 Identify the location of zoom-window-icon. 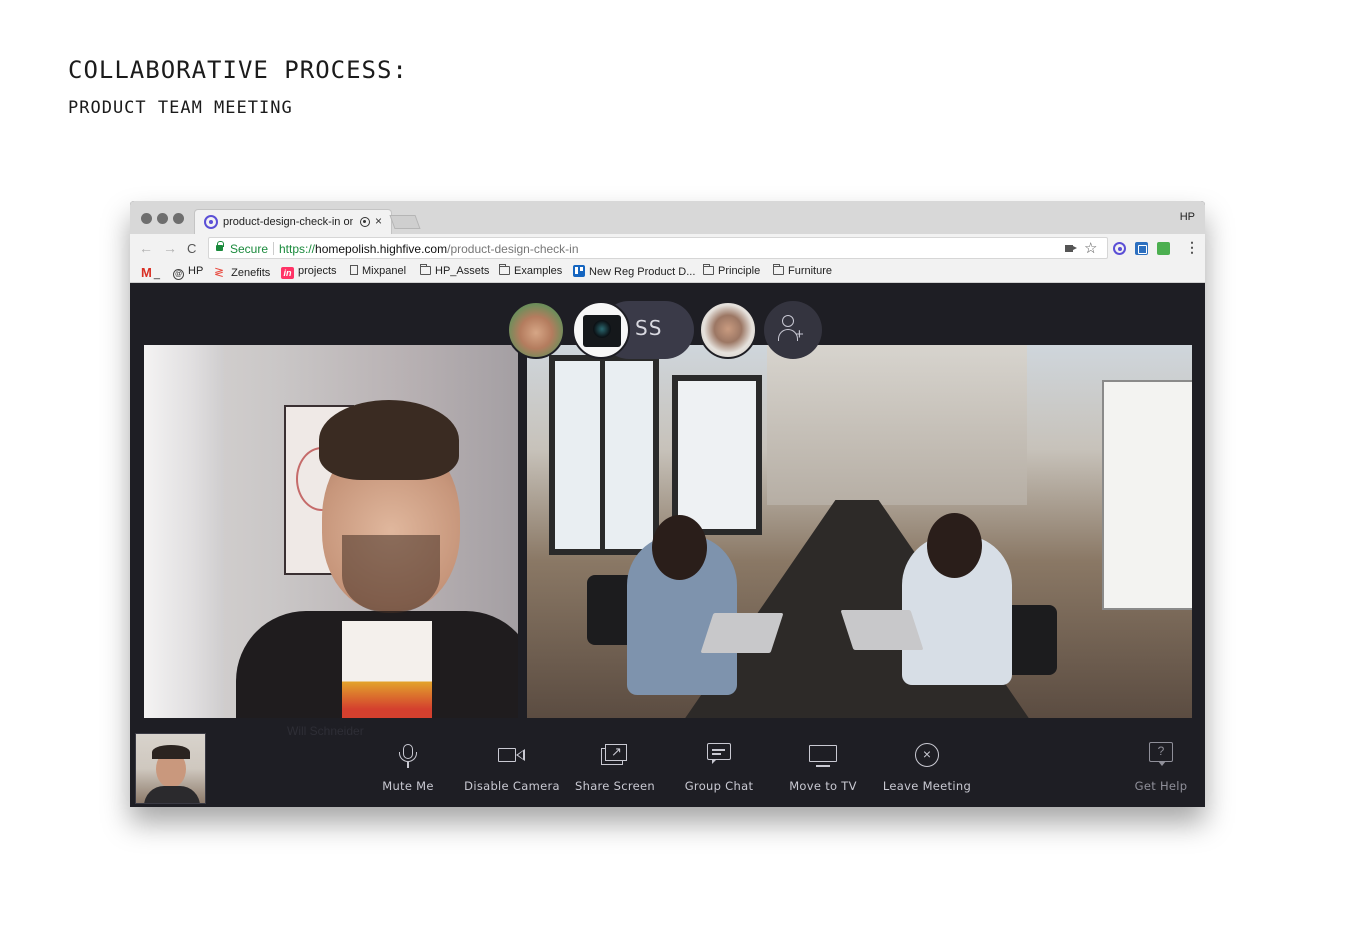
(178, 218).